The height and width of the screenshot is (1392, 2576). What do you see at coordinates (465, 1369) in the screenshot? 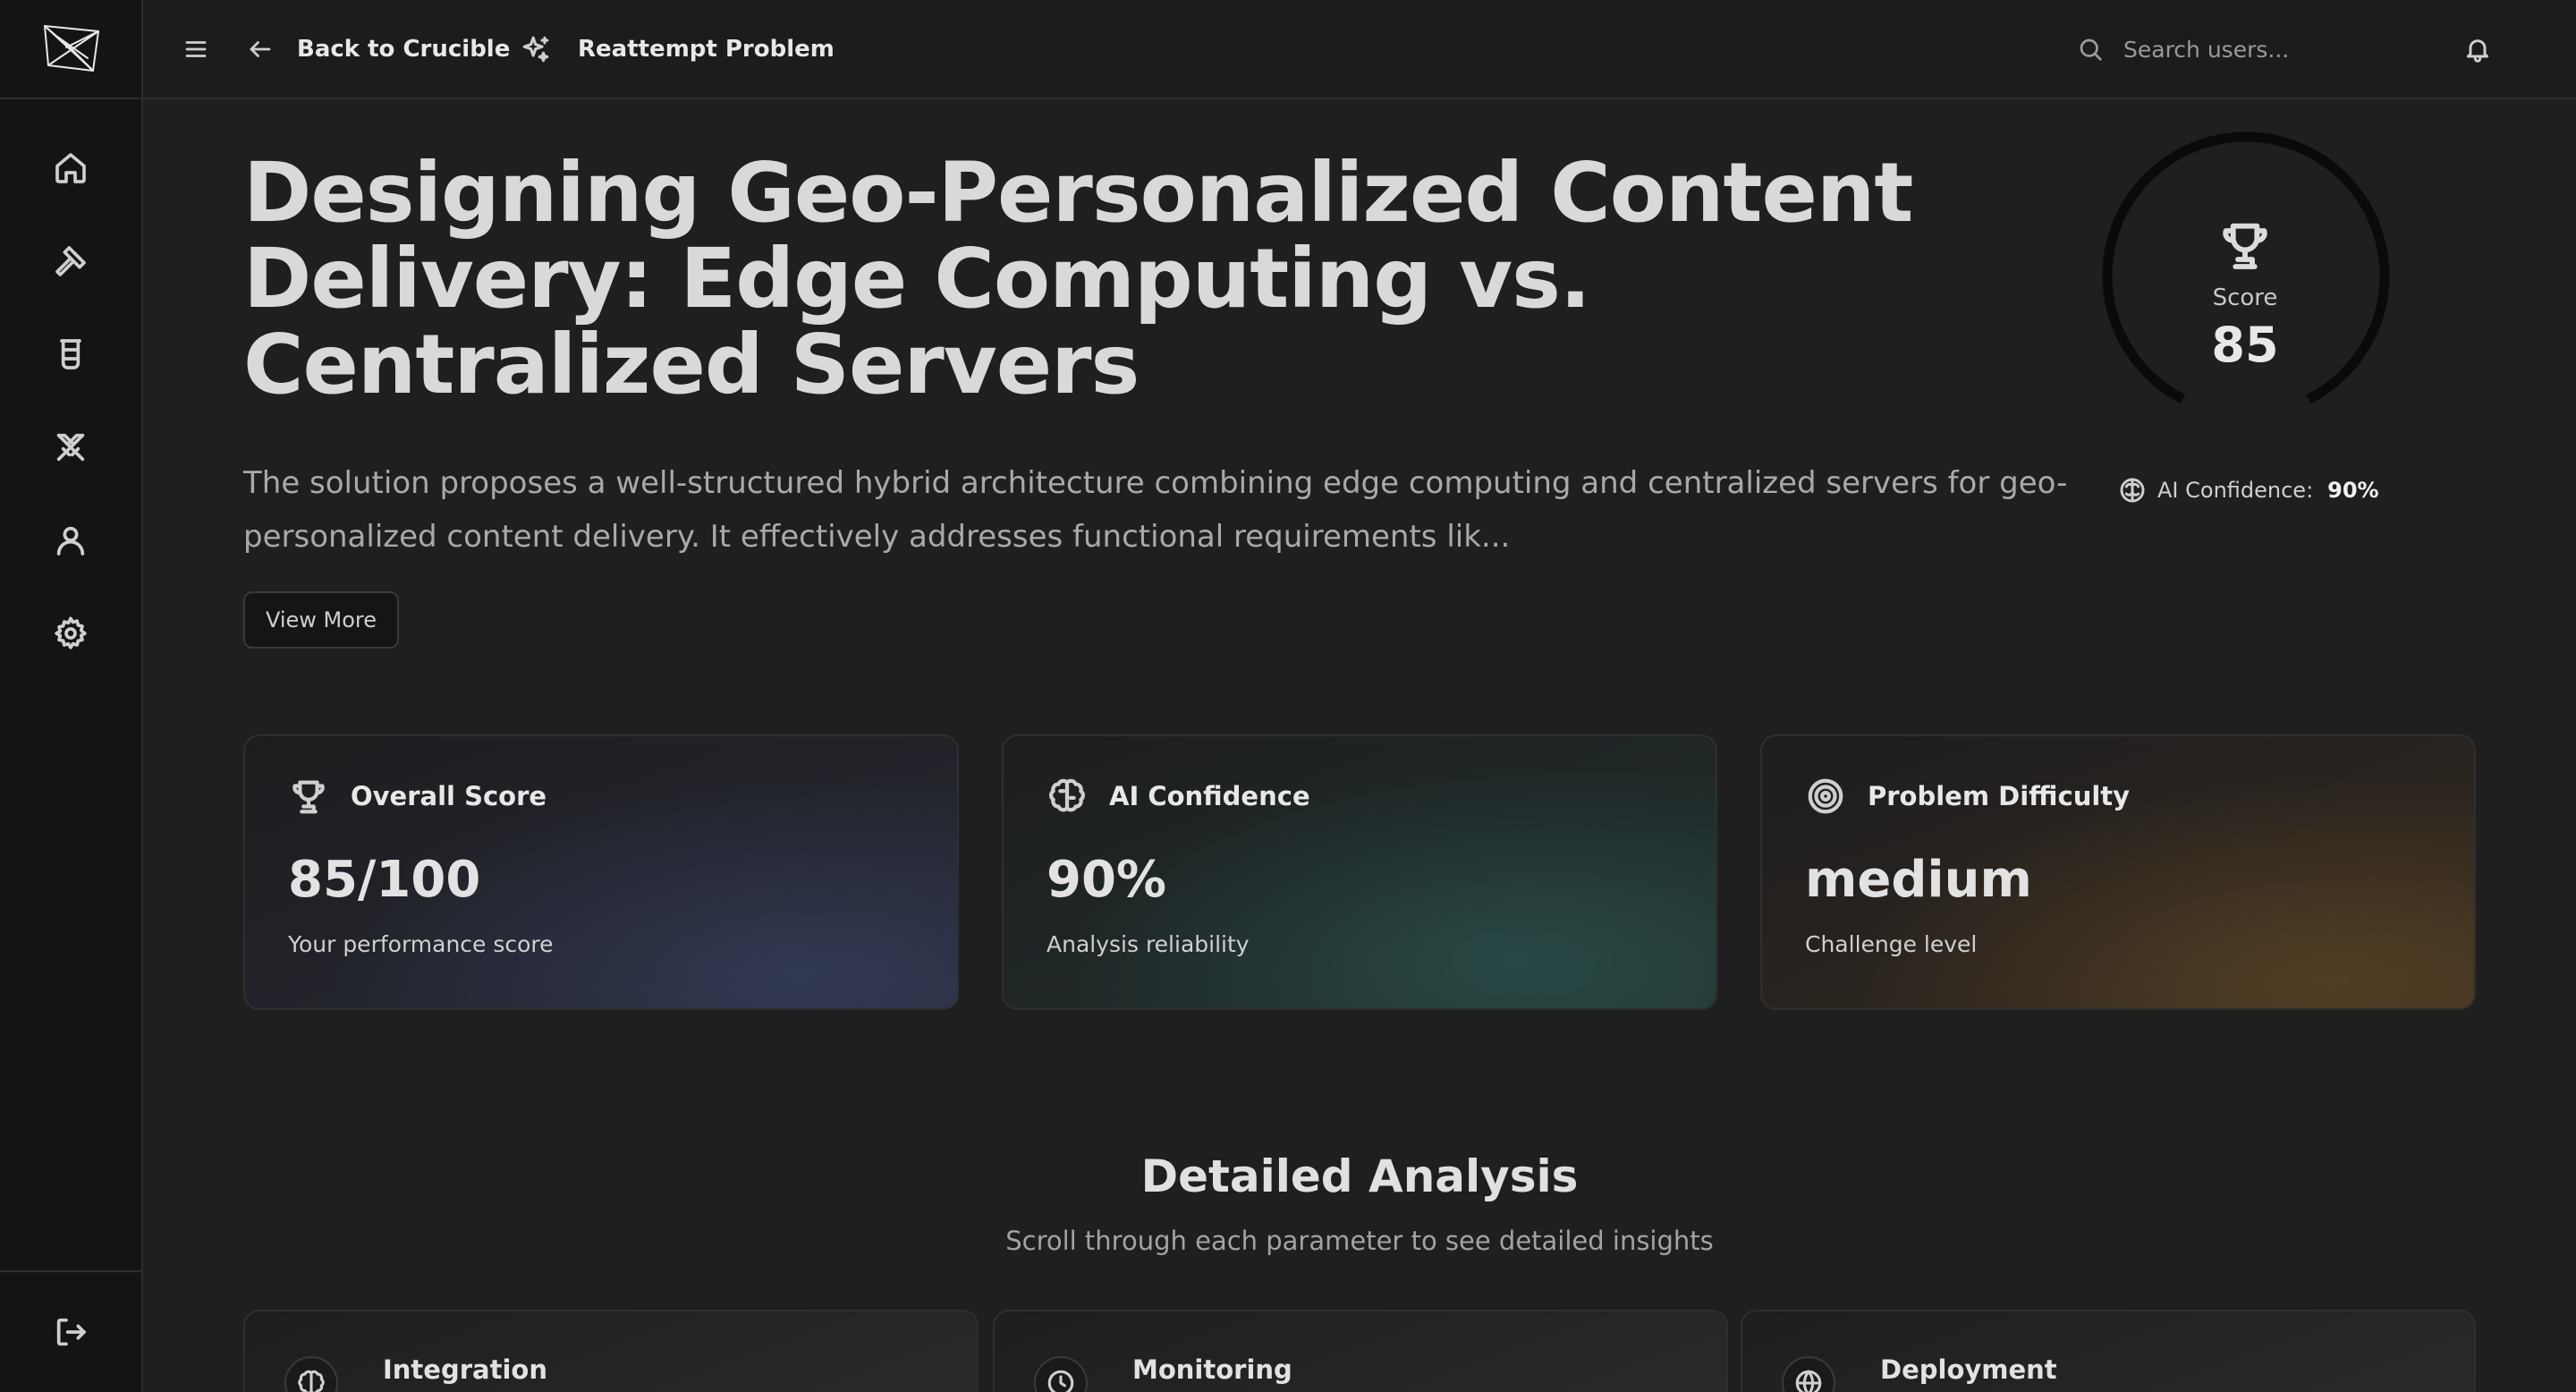
I see `parameter-label: Integration` at bounding box center [465, 1369].